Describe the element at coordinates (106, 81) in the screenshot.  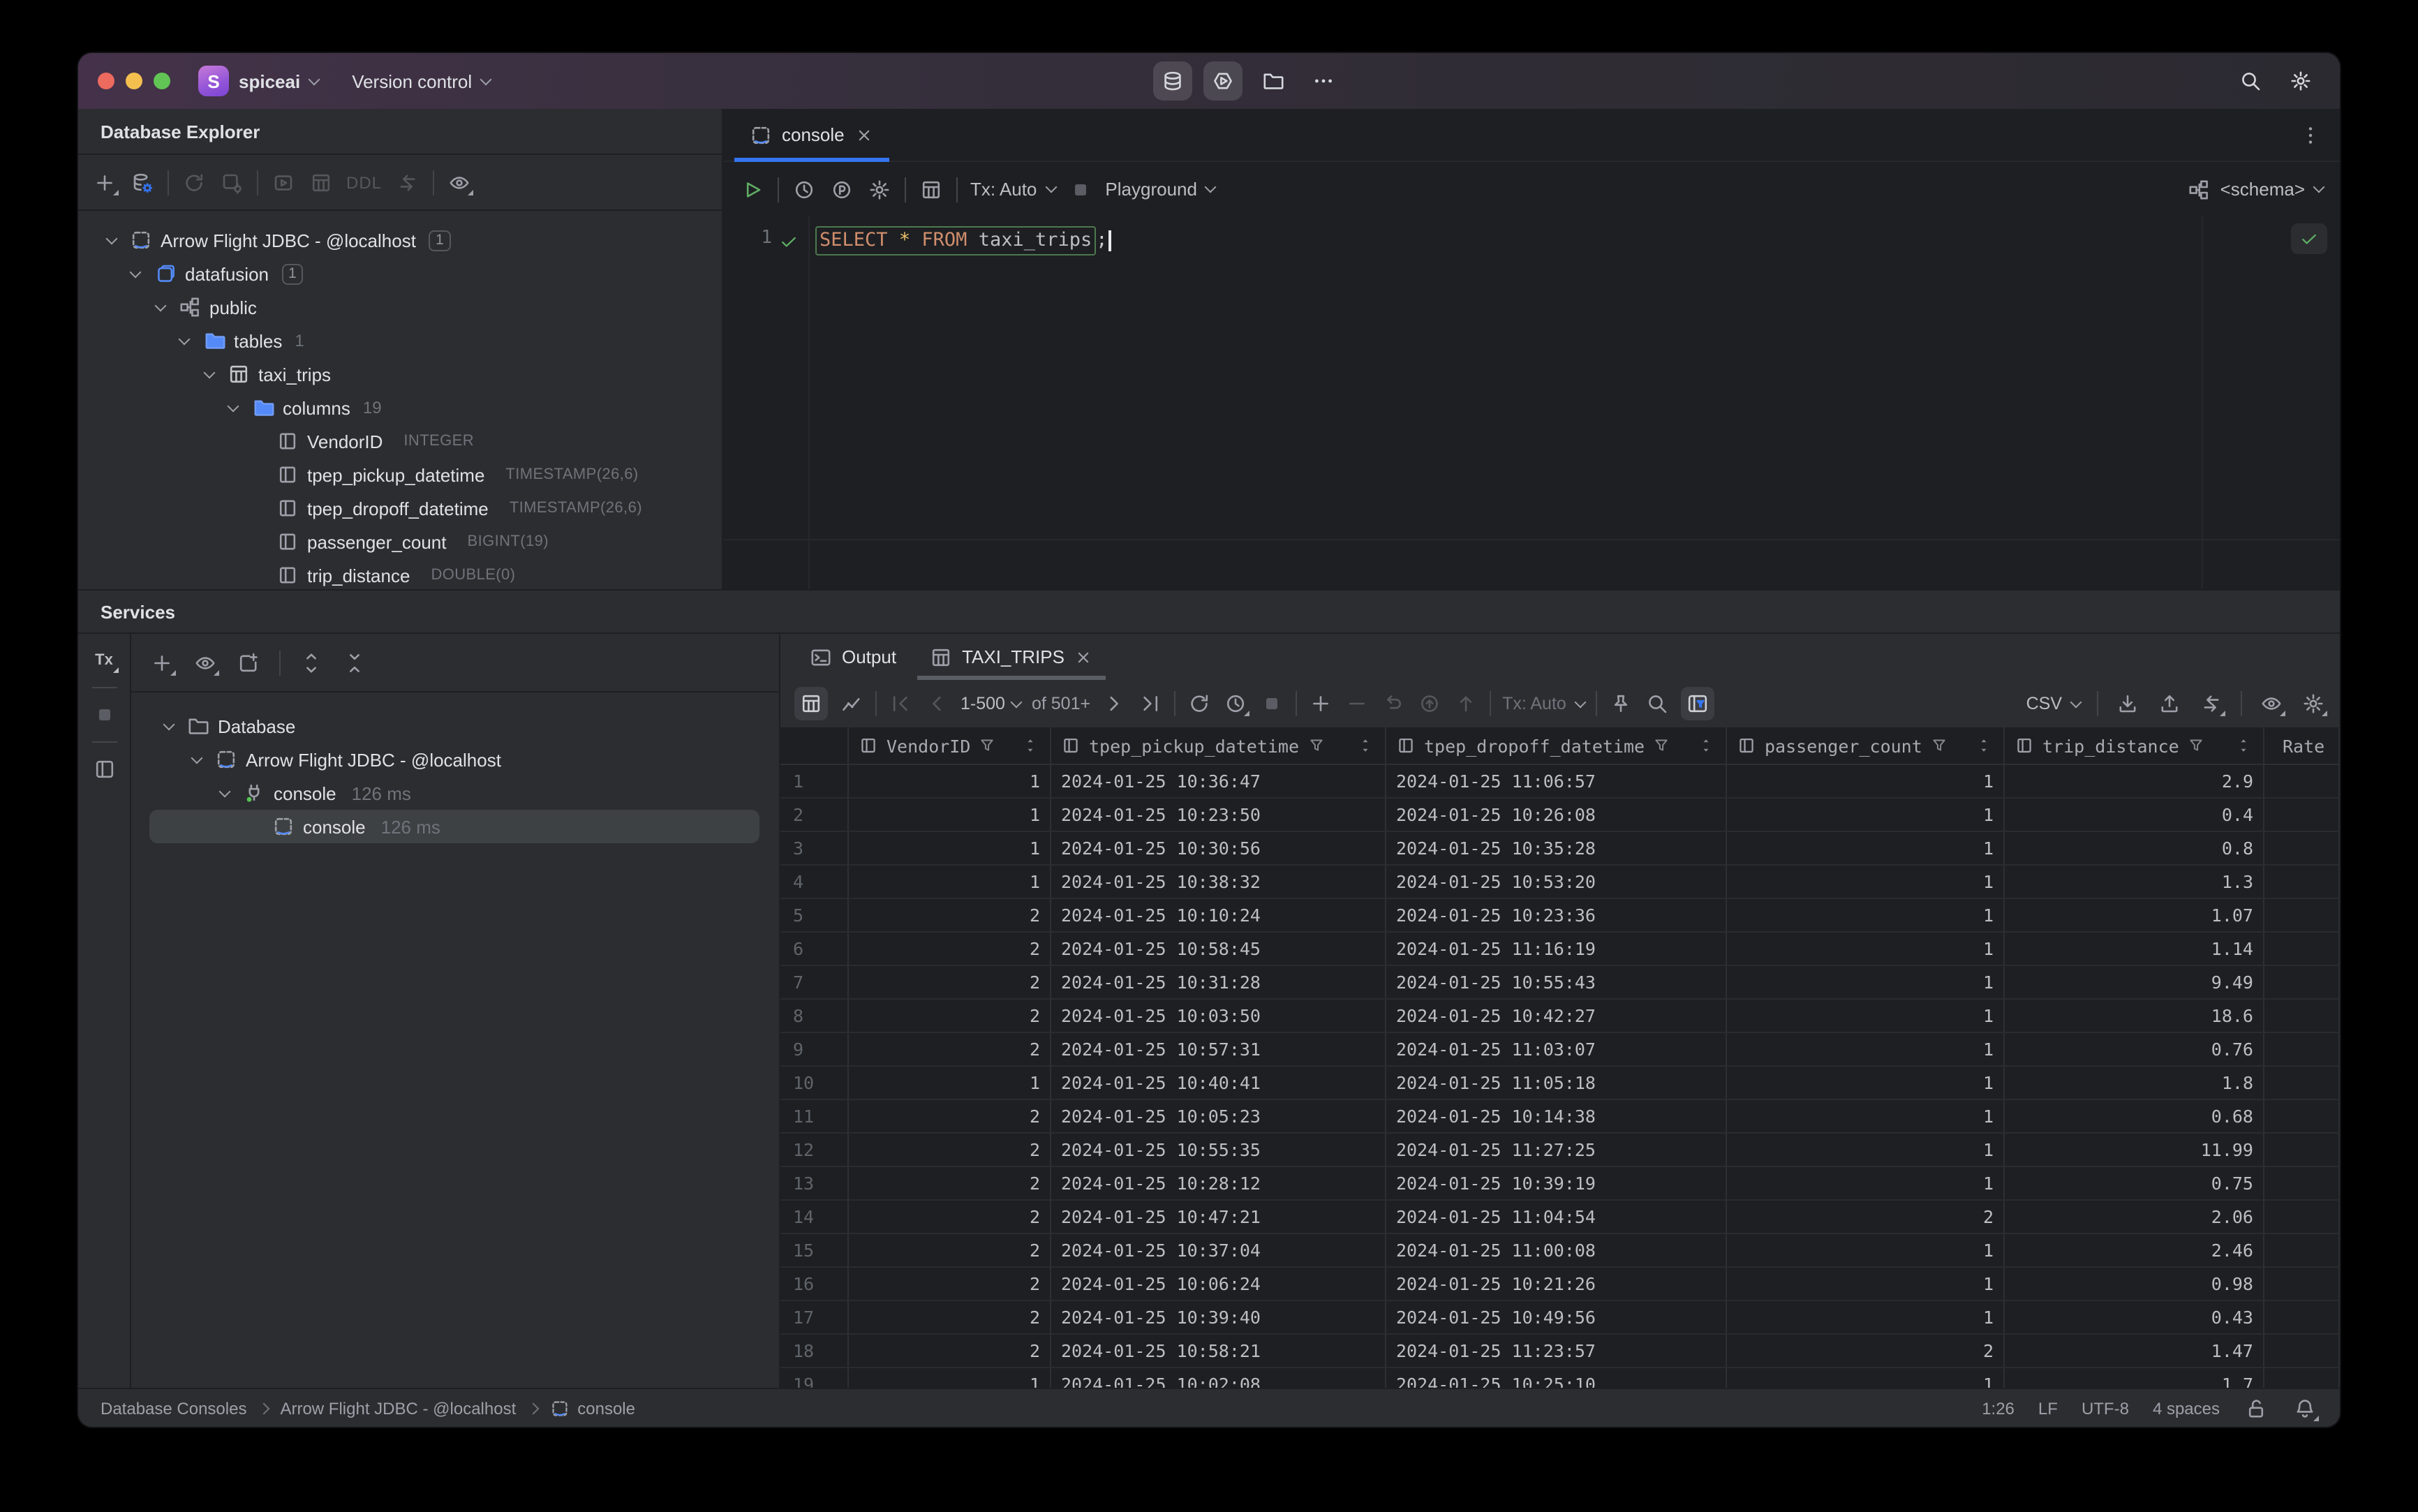
I see `close-window-button` at that location.